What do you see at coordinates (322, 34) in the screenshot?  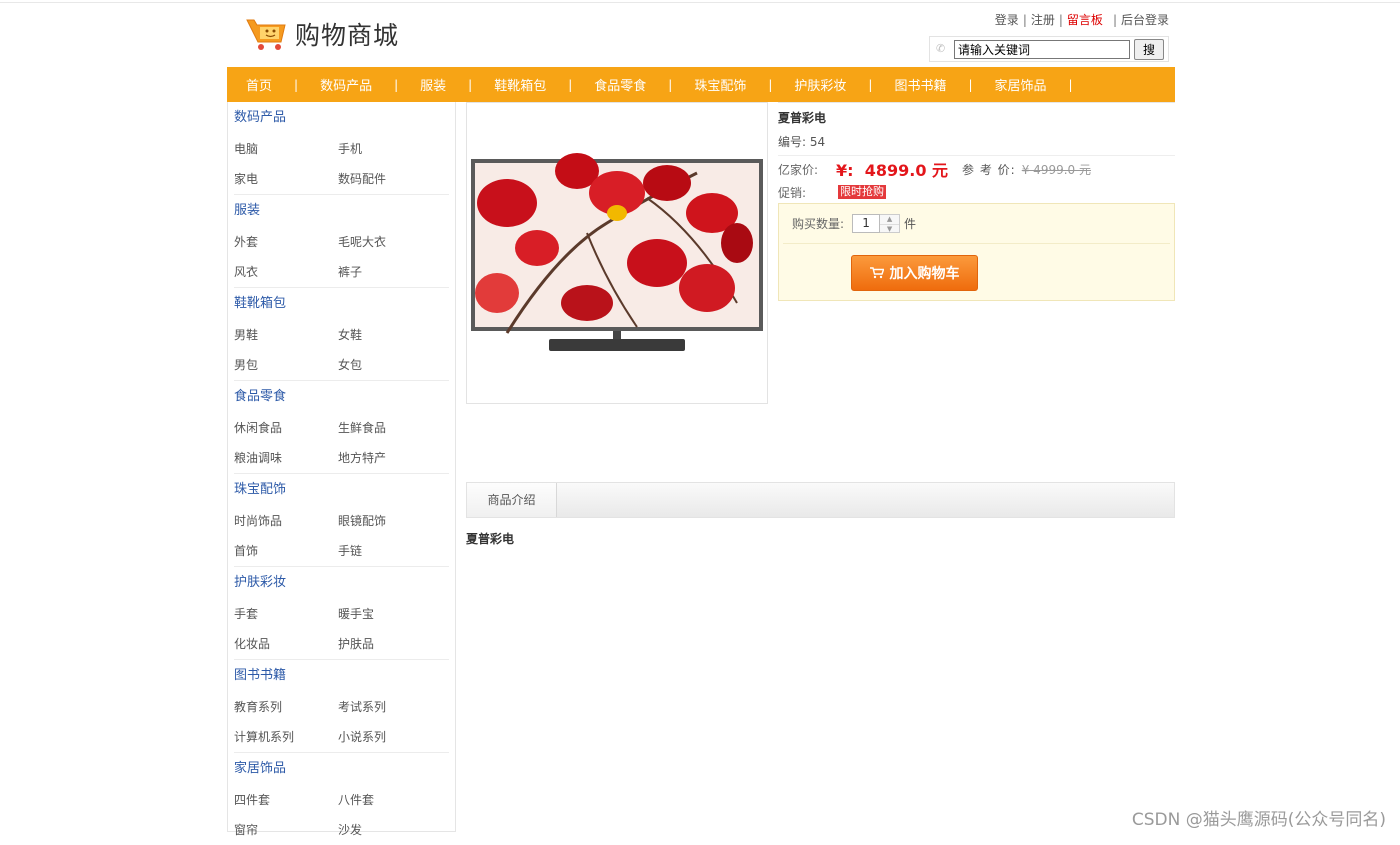 I see `site-logo: 购物商城` at bounding box center [322, 34].